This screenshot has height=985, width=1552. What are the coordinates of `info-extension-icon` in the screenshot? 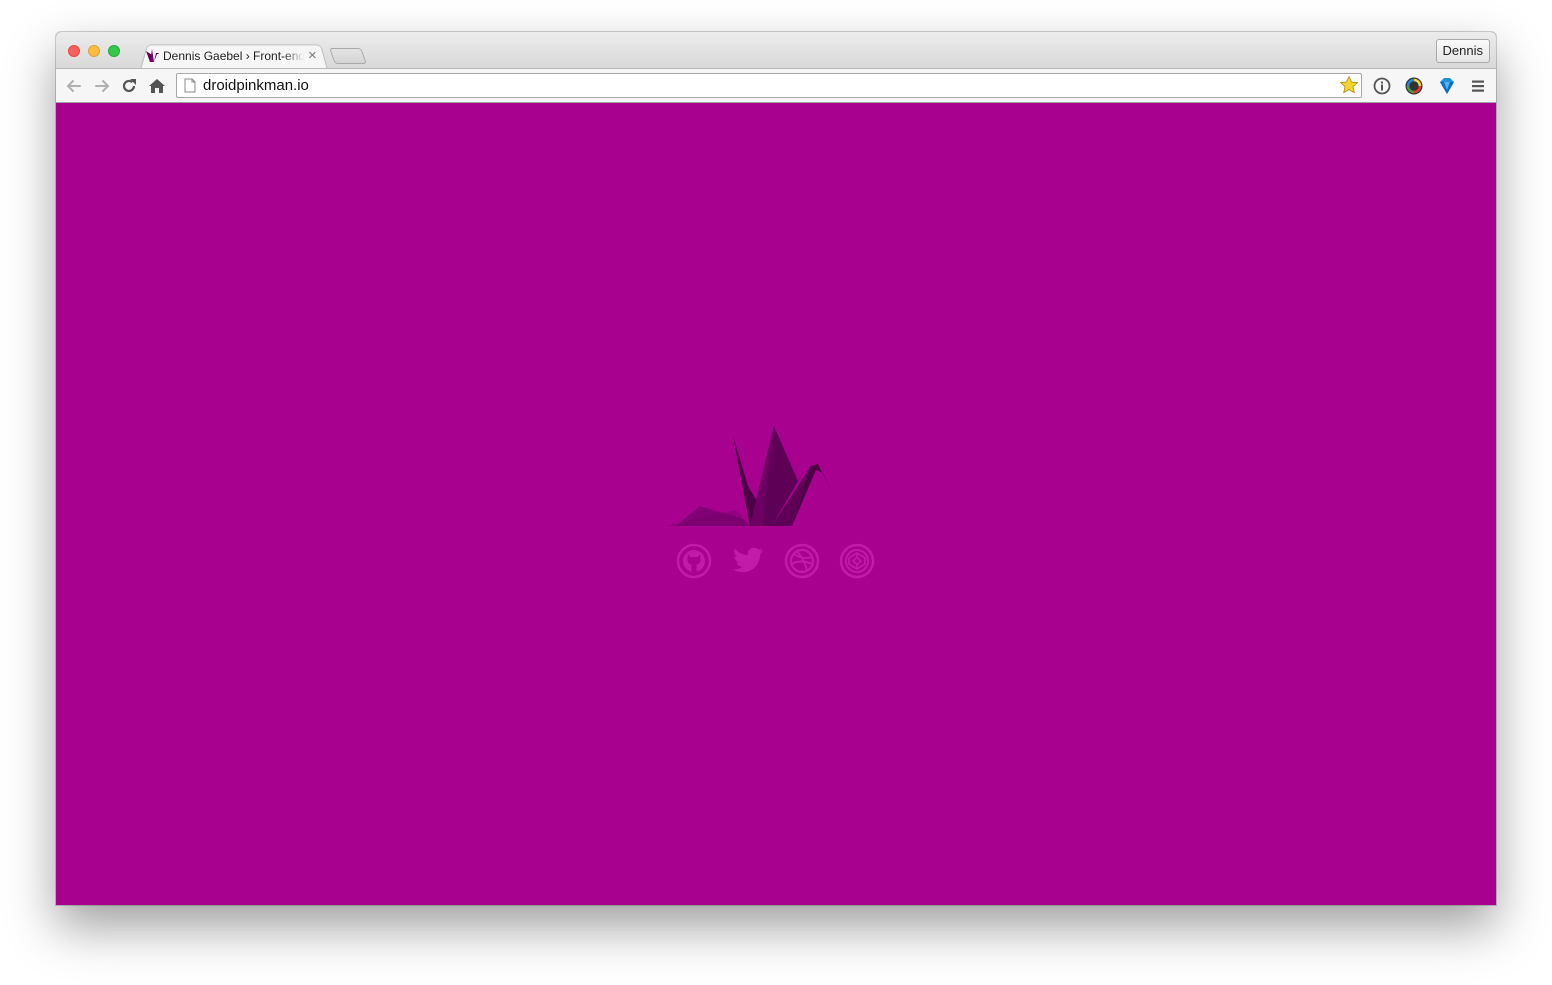 It's located at (1382, 86).